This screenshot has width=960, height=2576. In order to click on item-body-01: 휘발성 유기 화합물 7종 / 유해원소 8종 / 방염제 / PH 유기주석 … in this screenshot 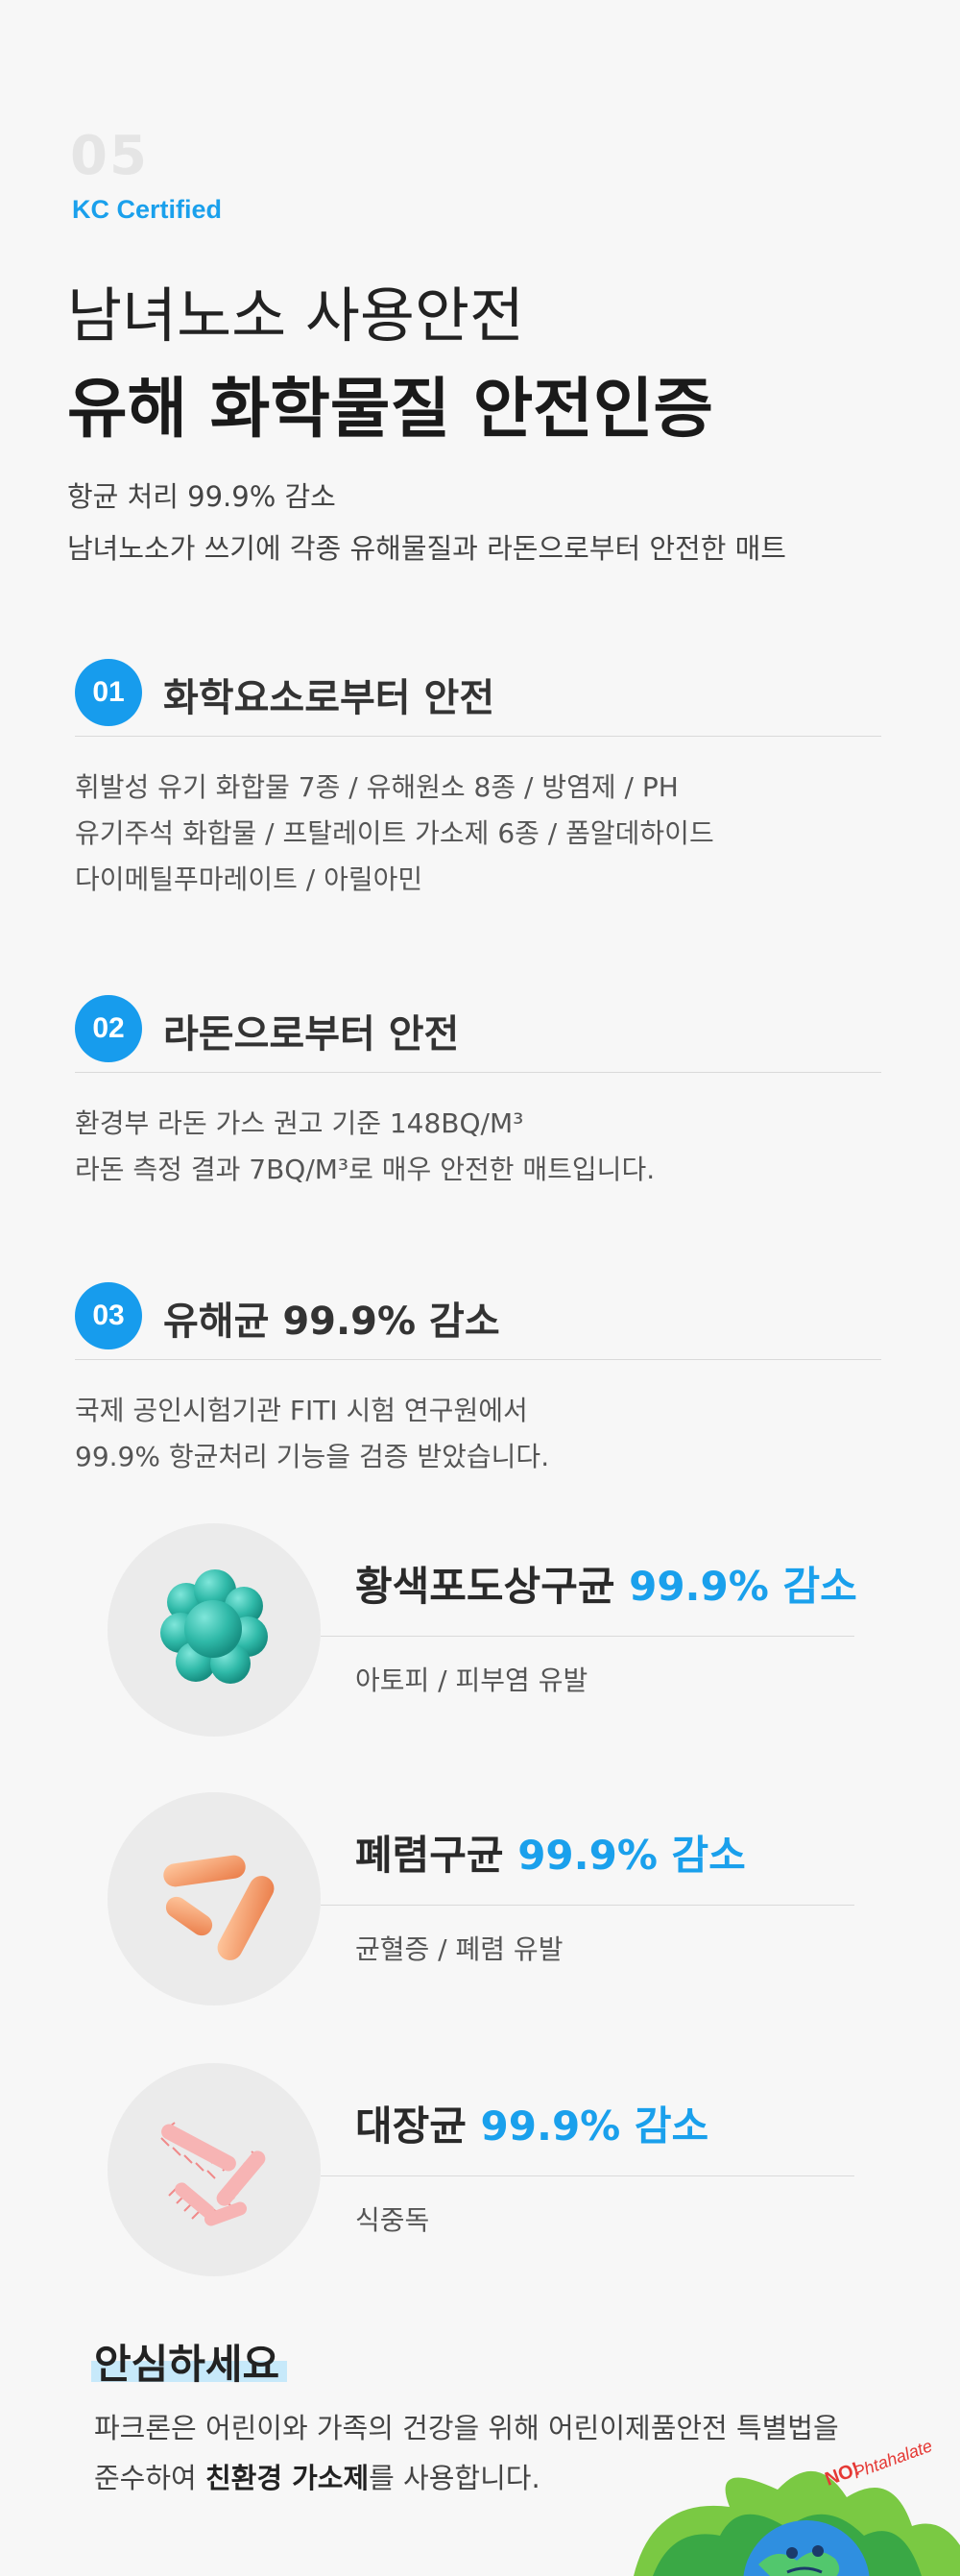, I will do `click(395, 834)`.